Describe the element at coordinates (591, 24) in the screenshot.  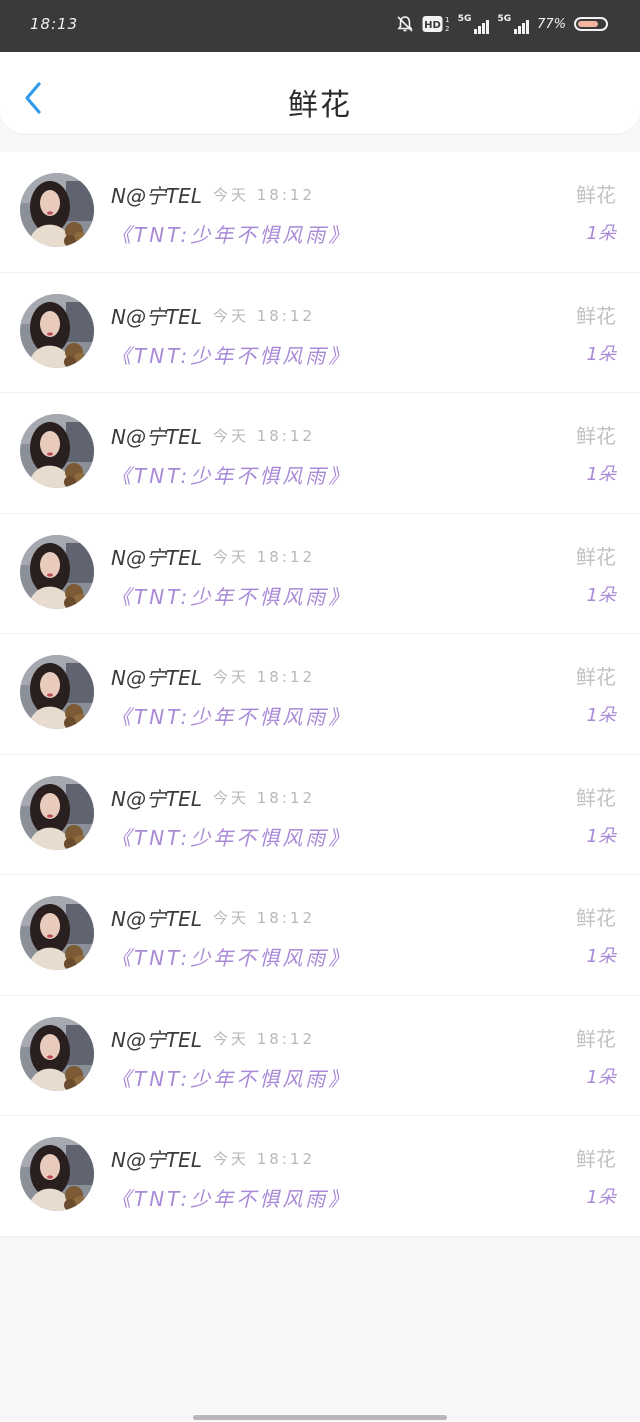
I see `battery-icon` at that location.